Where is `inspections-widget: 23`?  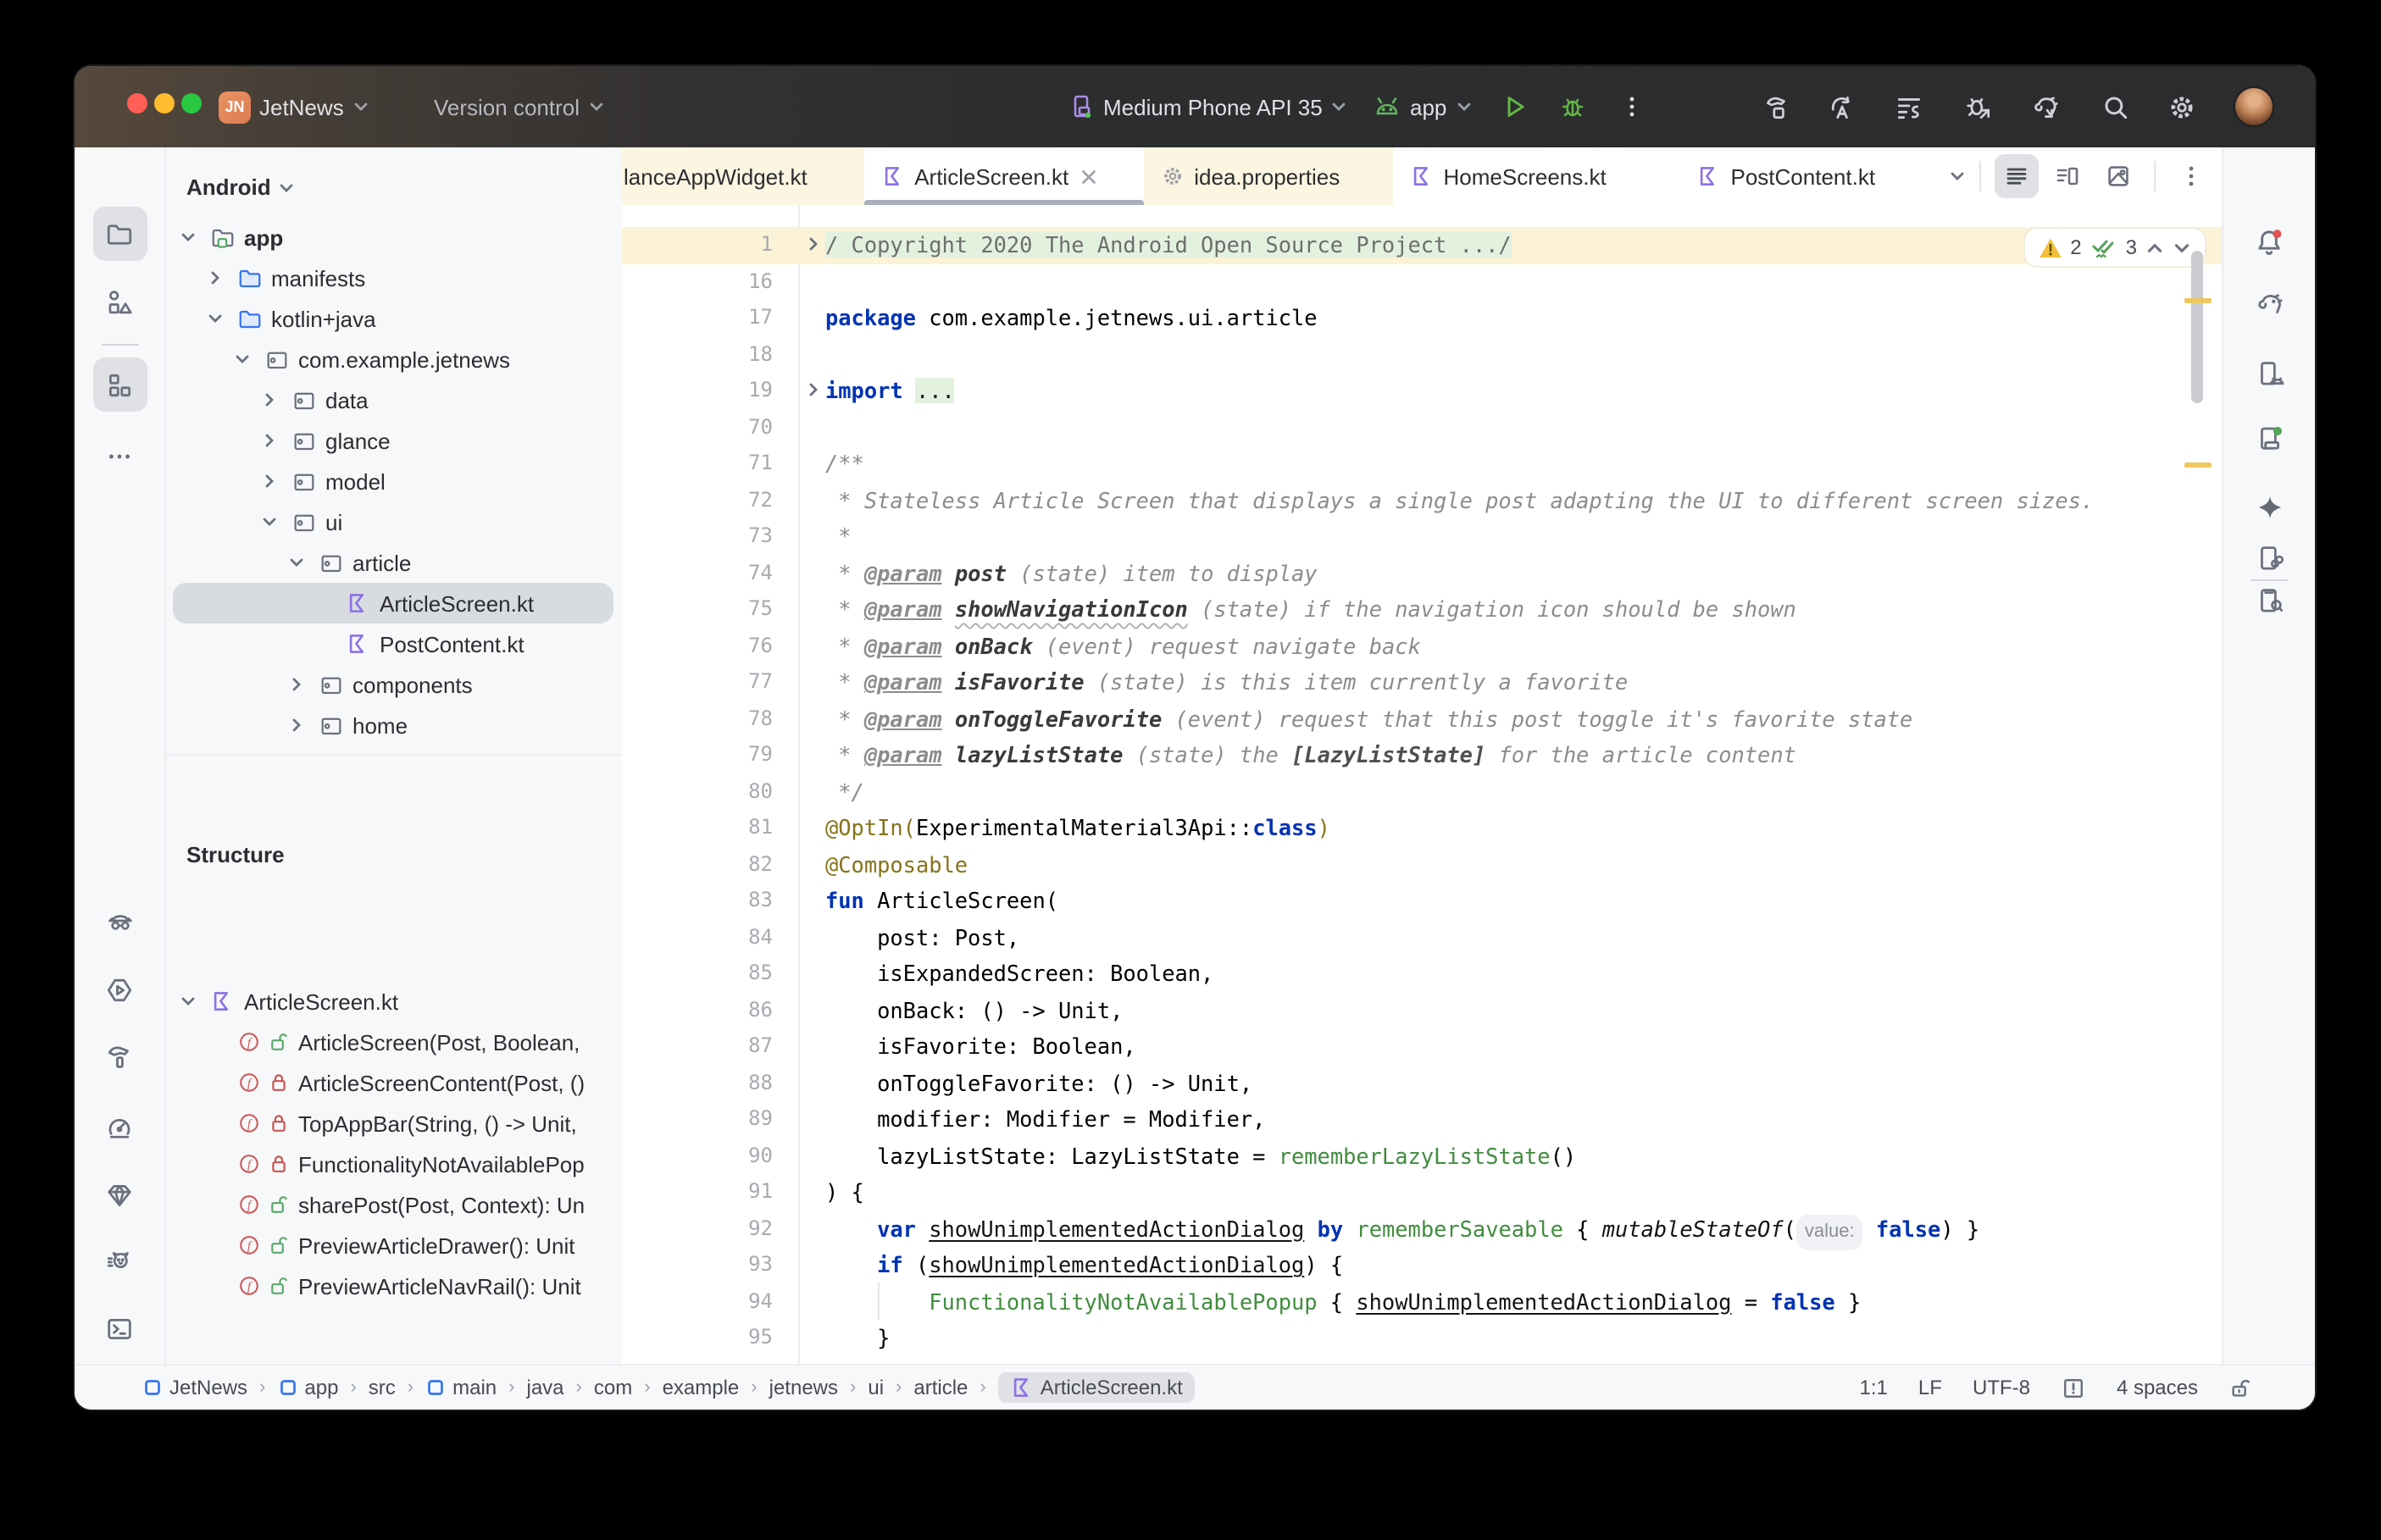 inspections-widget: 23 is located at coordinates (2114, 247).